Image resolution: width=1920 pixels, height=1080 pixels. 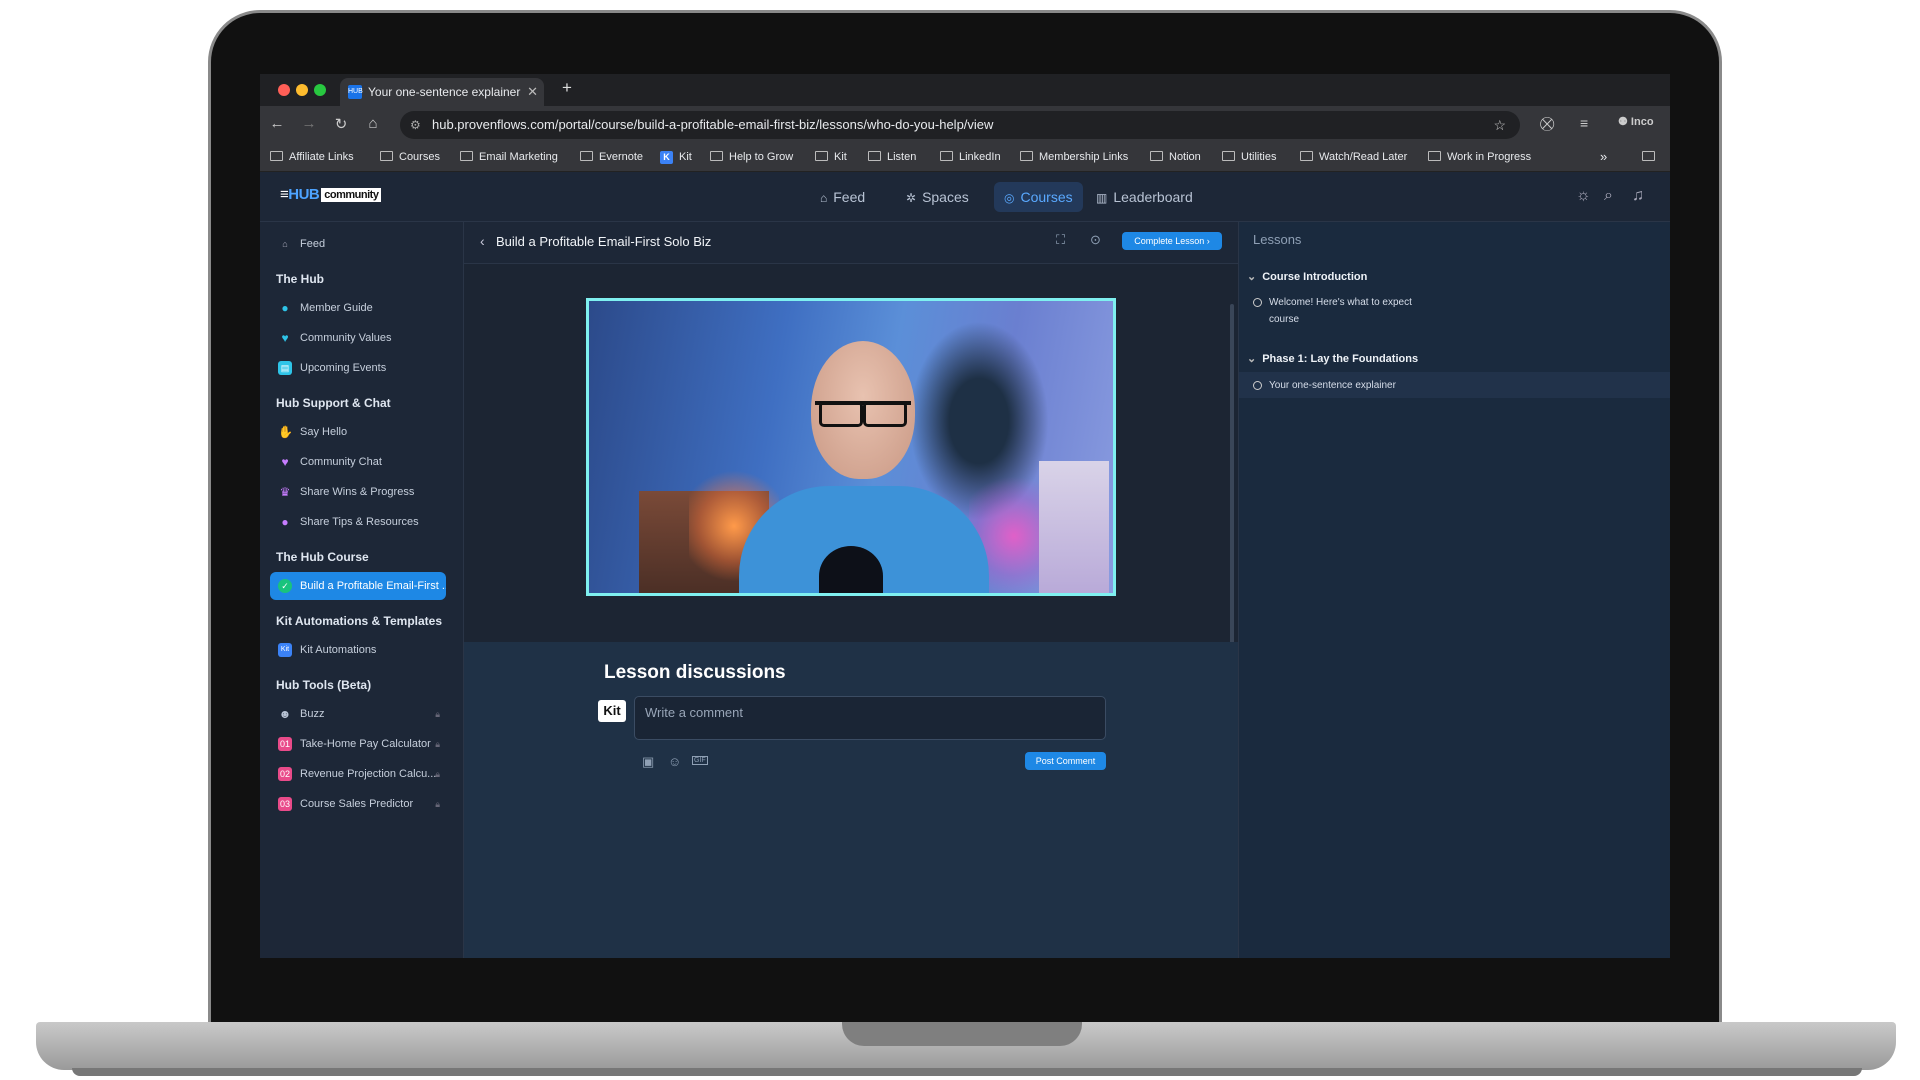 I want to click on bookmark-watch-read-later: Watch/Read Later, so click(x=1353, y=157).